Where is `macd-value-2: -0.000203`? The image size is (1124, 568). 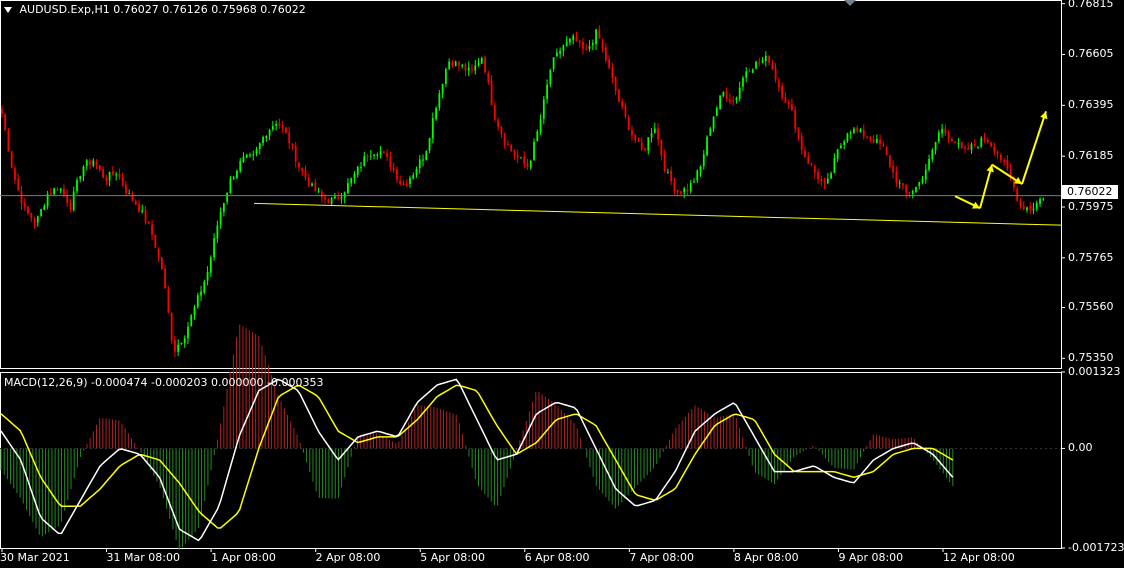
macd-value-2: -0.000203 is located at coordinates (179, 382).